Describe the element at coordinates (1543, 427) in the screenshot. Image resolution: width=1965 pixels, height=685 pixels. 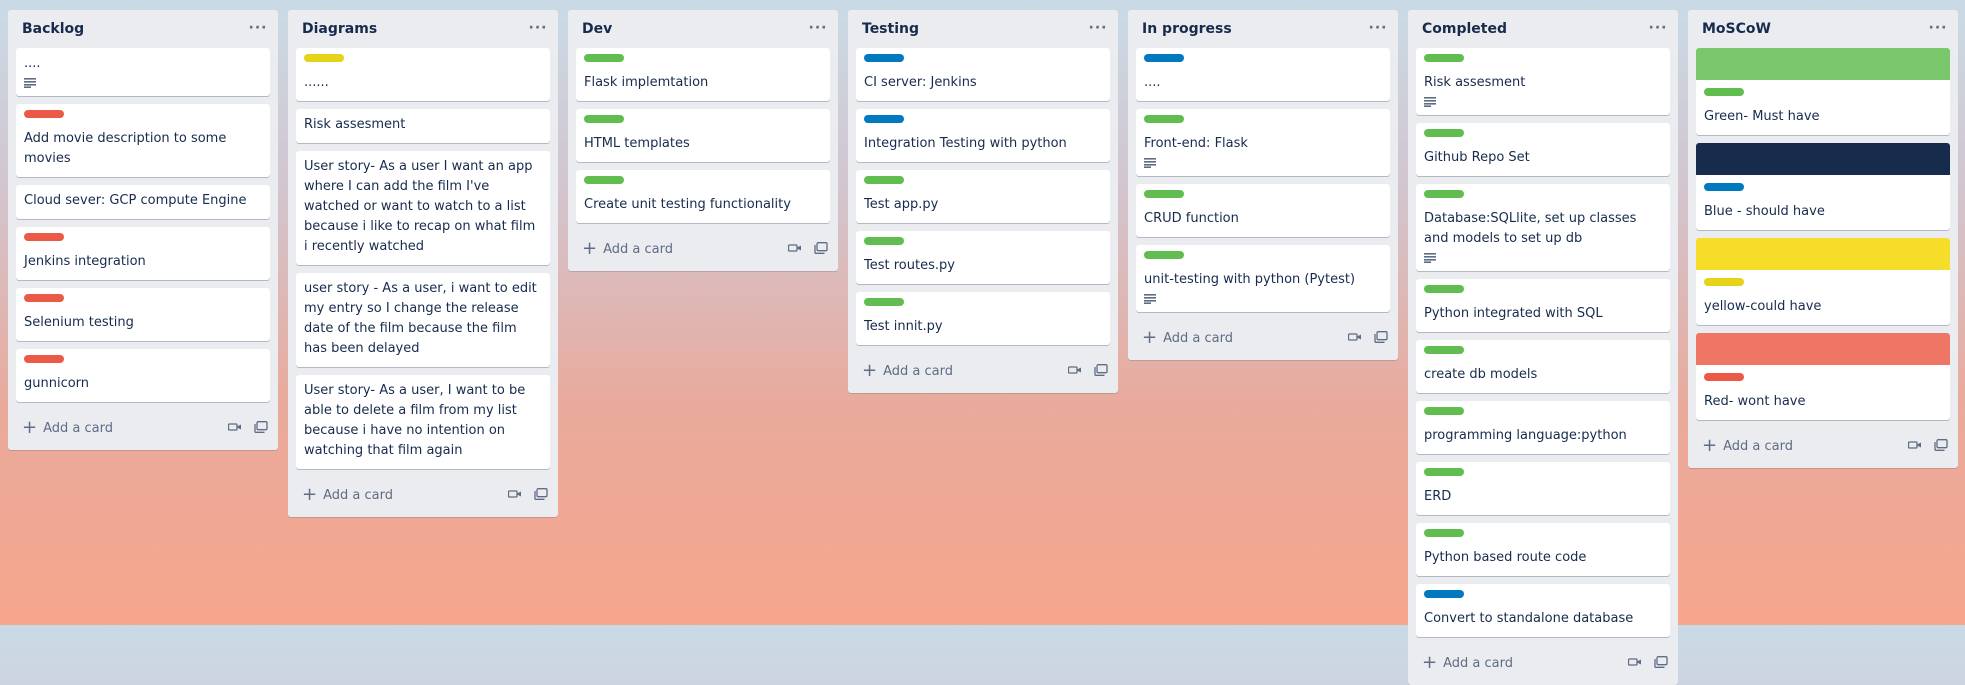
I see `card: programming language:python` at that location.